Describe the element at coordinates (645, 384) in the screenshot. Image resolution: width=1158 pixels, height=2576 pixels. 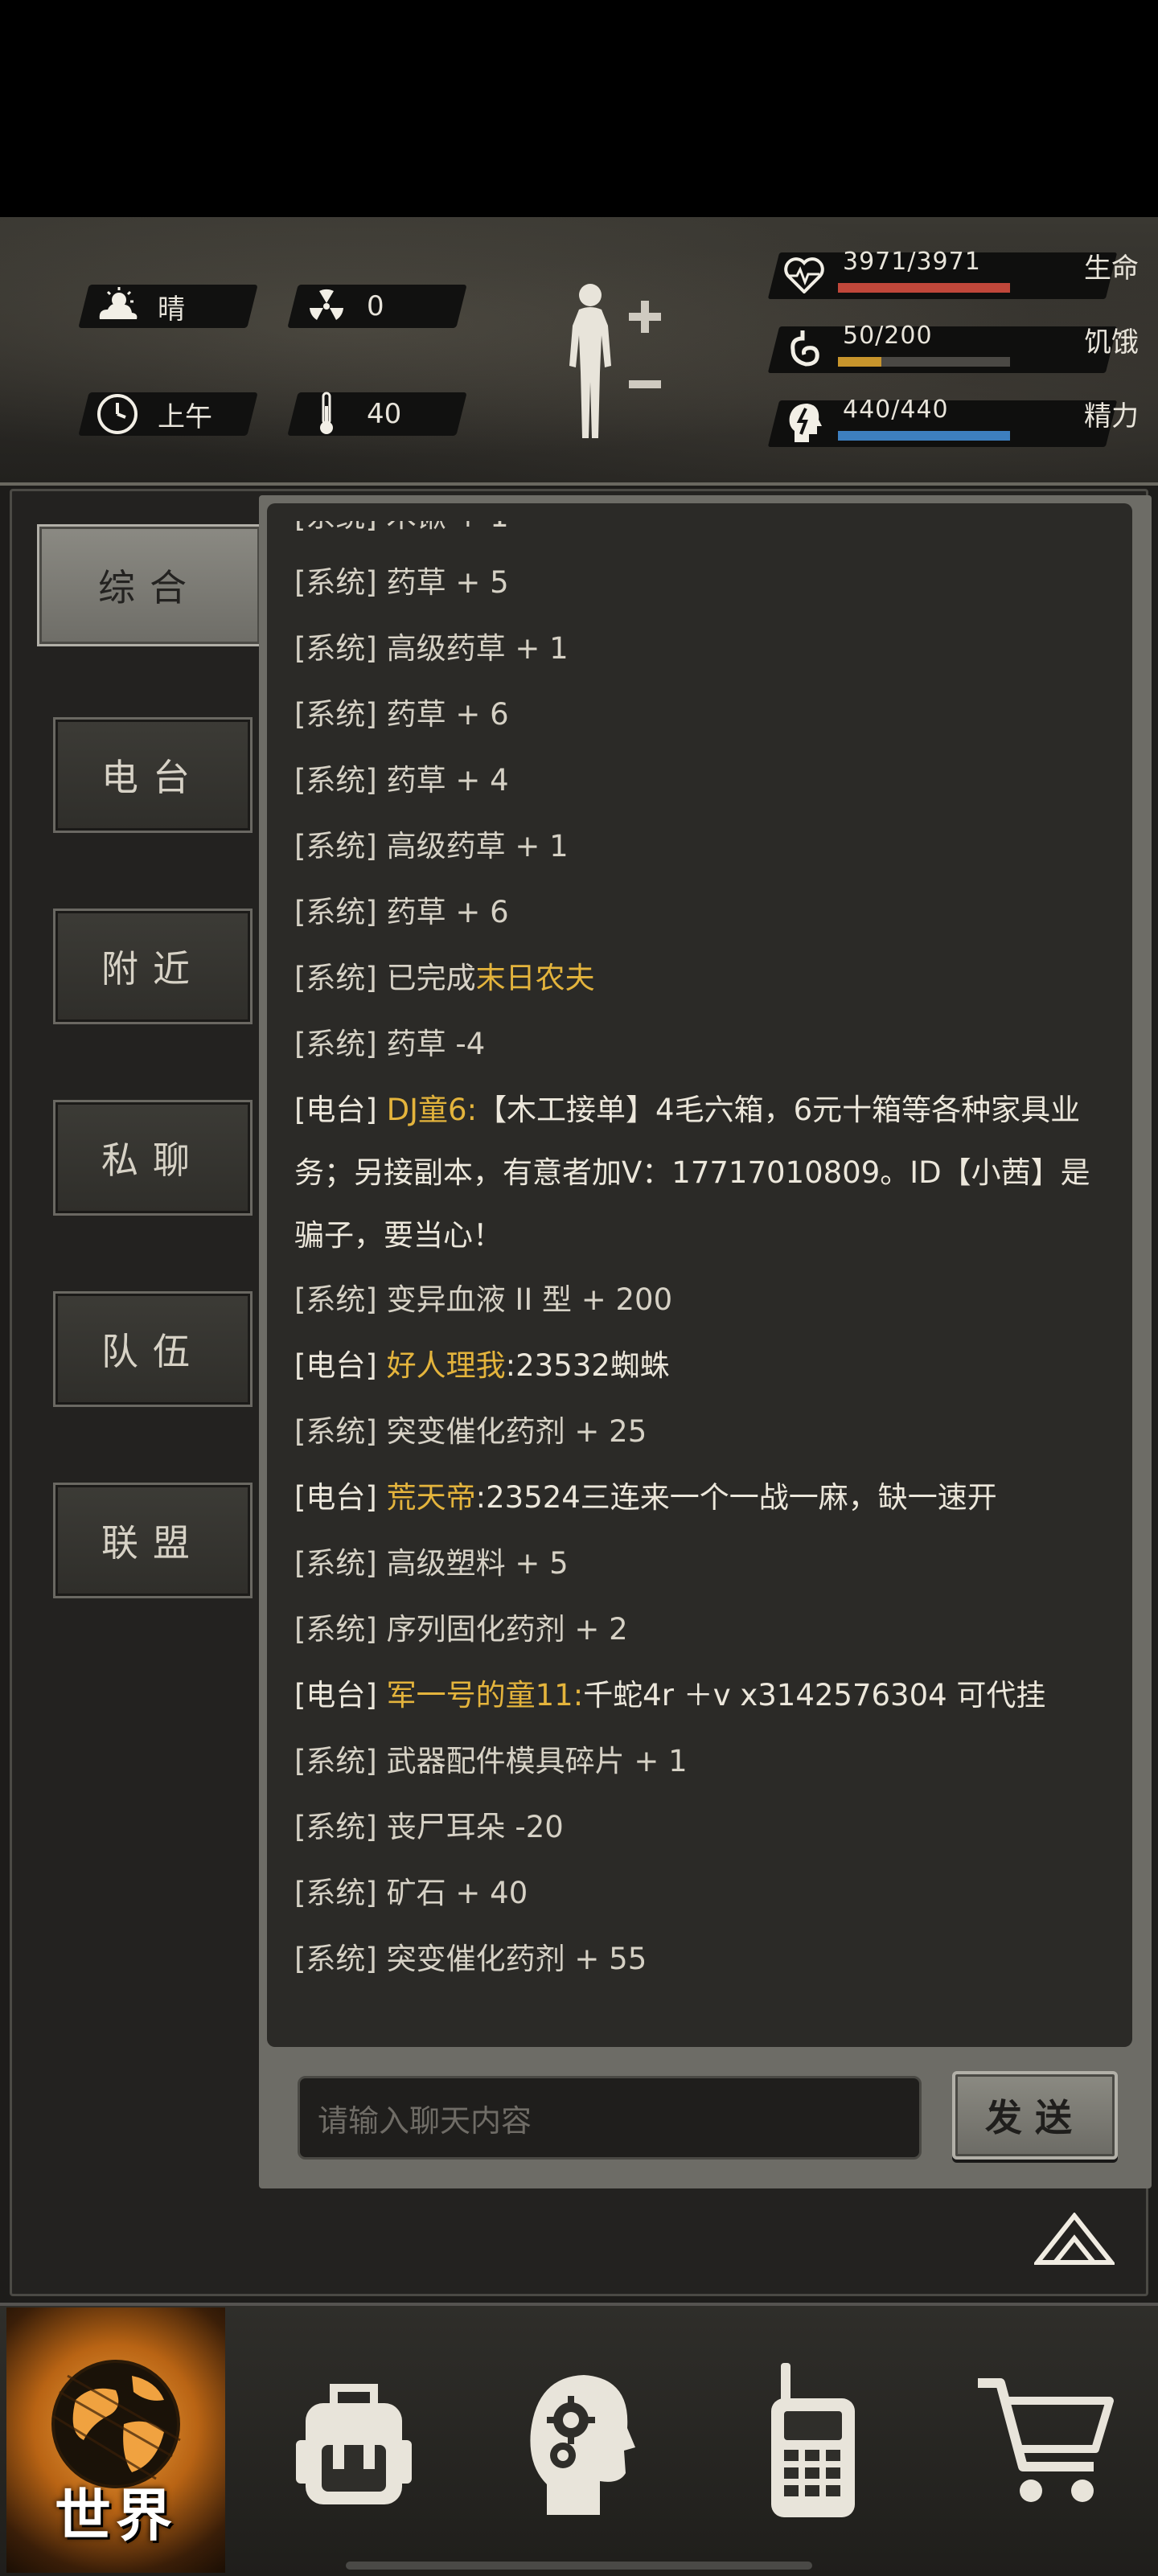
I see `minus-icon` at that location.